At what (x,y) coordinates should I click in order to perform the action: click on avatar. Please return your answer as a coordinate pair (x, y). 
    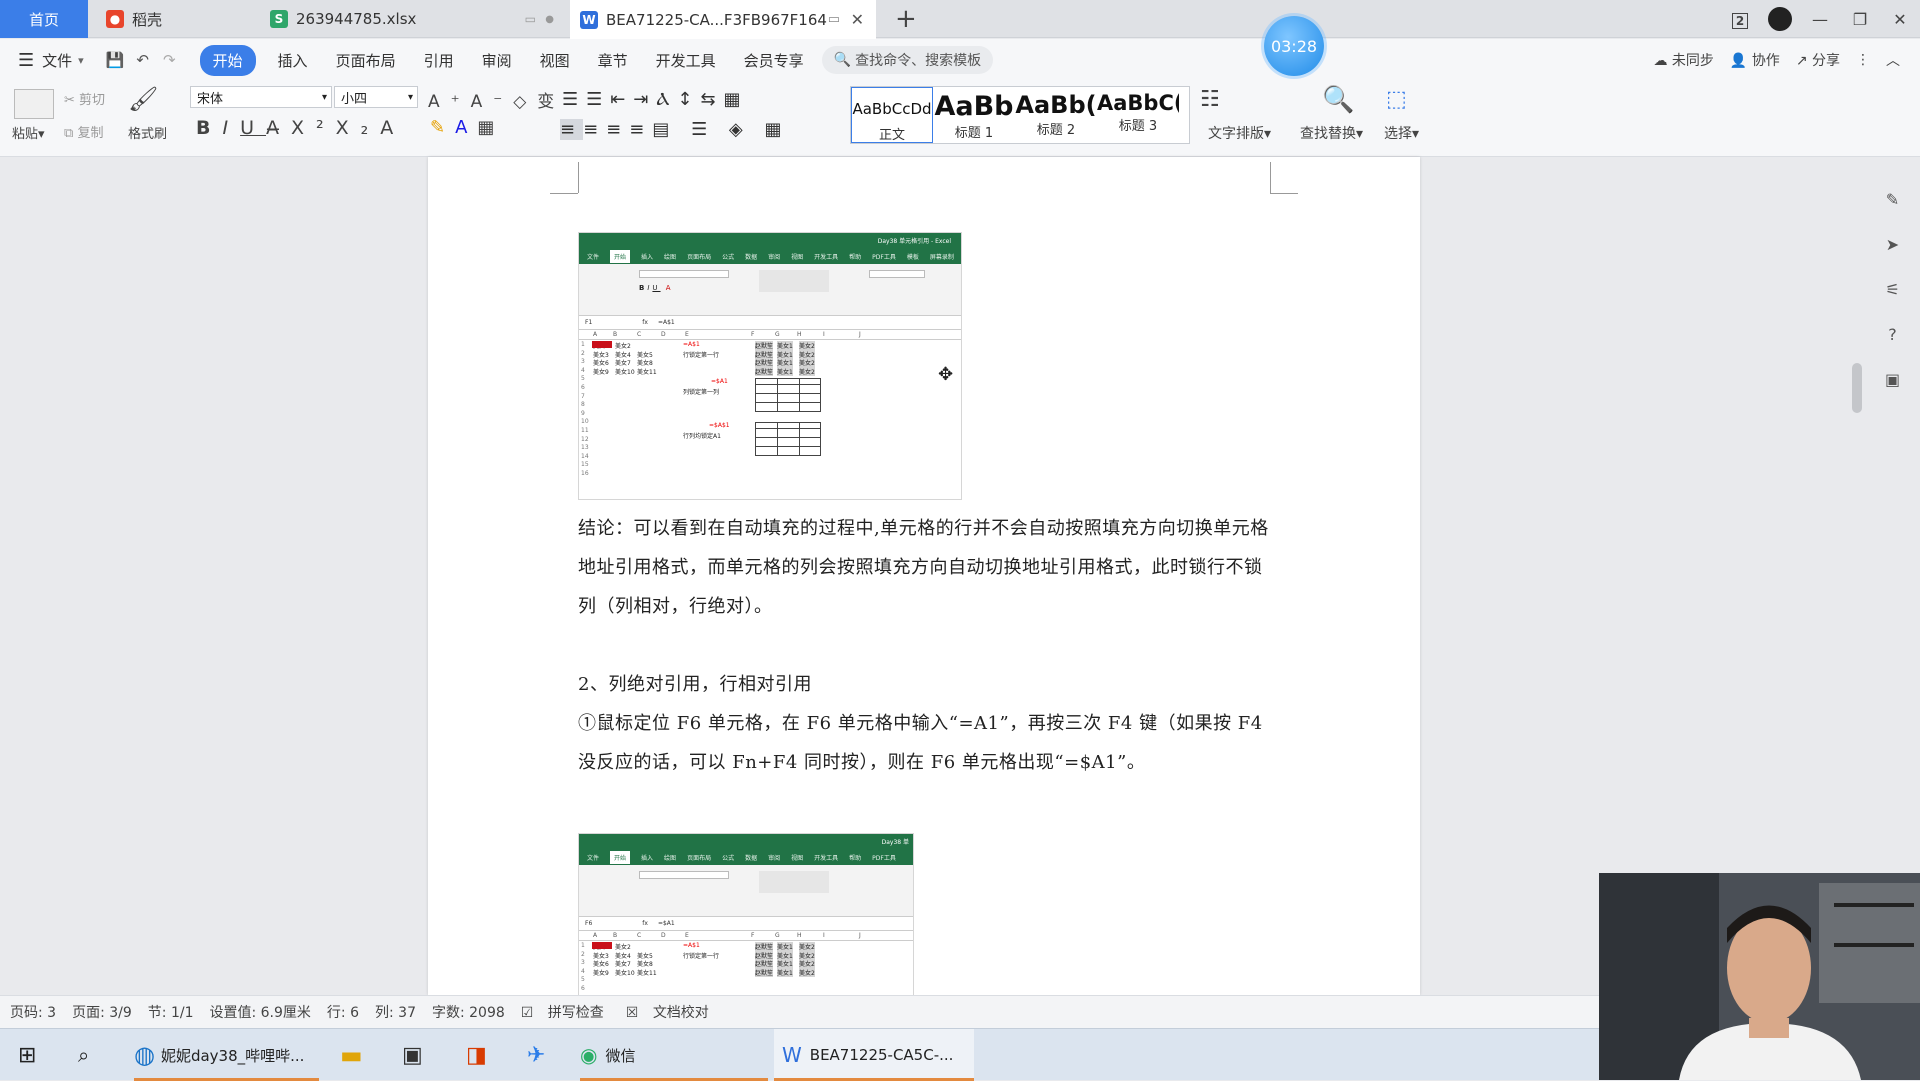
    Looking at the image, I should click on (1780, 19).